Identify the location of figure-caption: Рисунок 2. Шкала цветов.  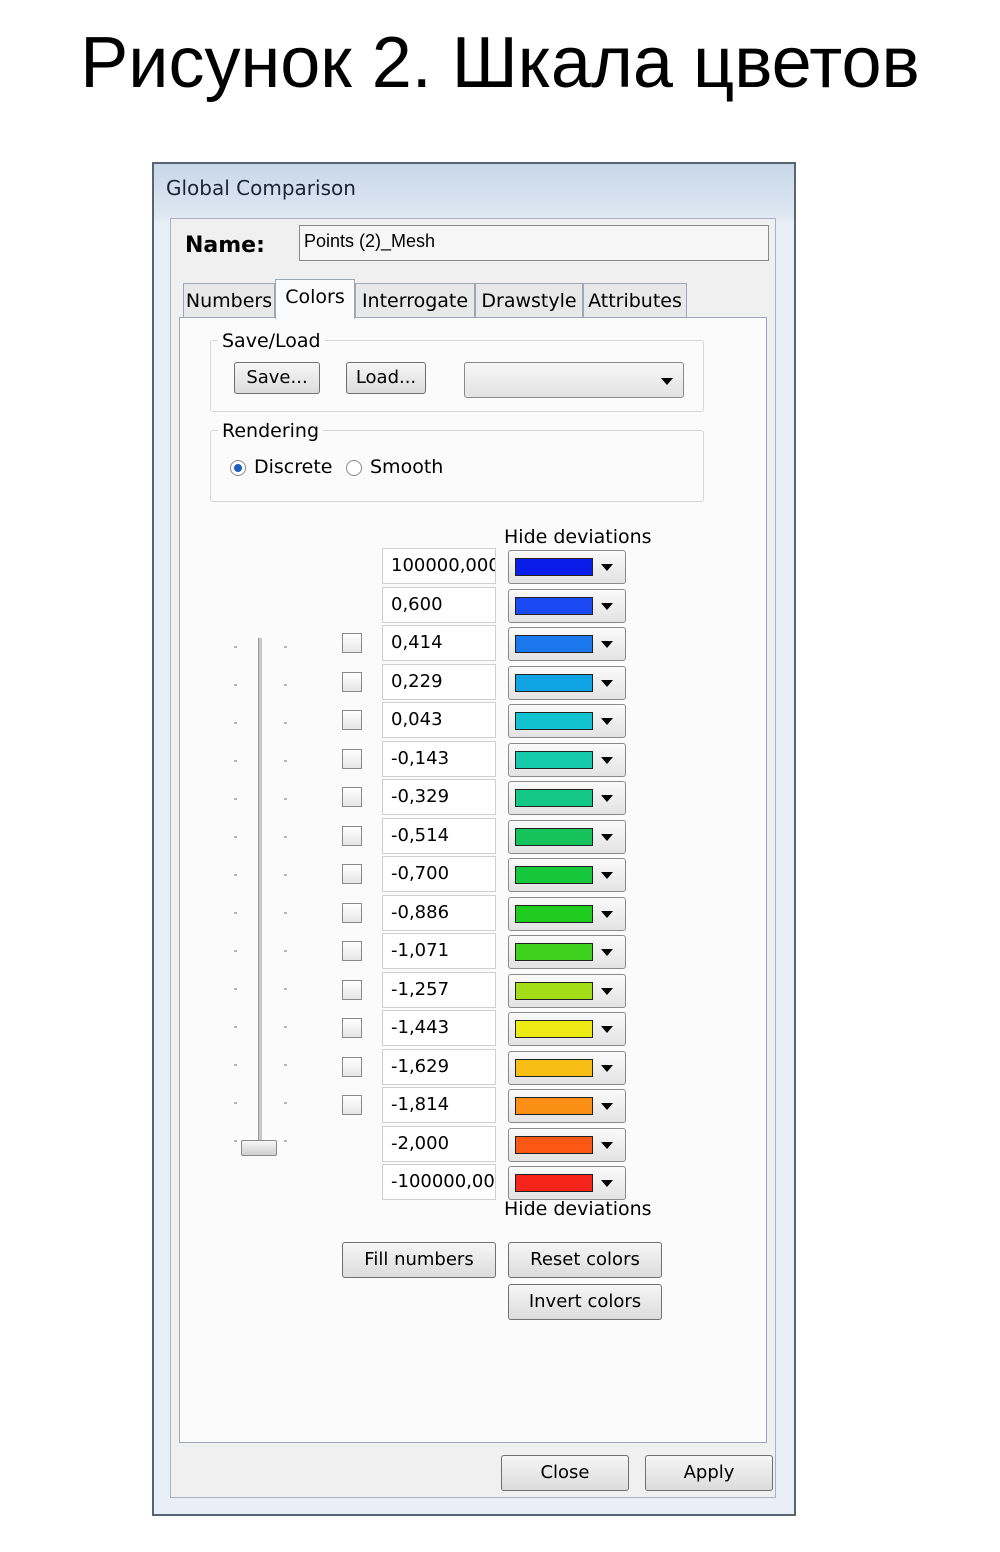
(500, 63).